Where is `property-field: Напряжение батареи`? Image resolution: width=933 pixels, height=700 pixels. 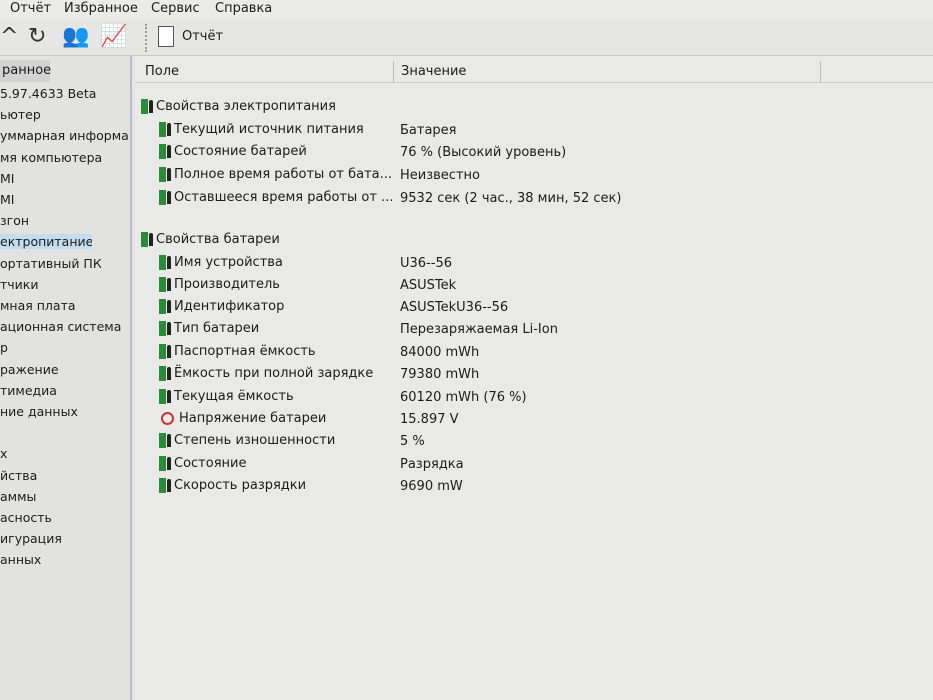 property-field: Напряжение батареи is located at coordinates (253, 418).